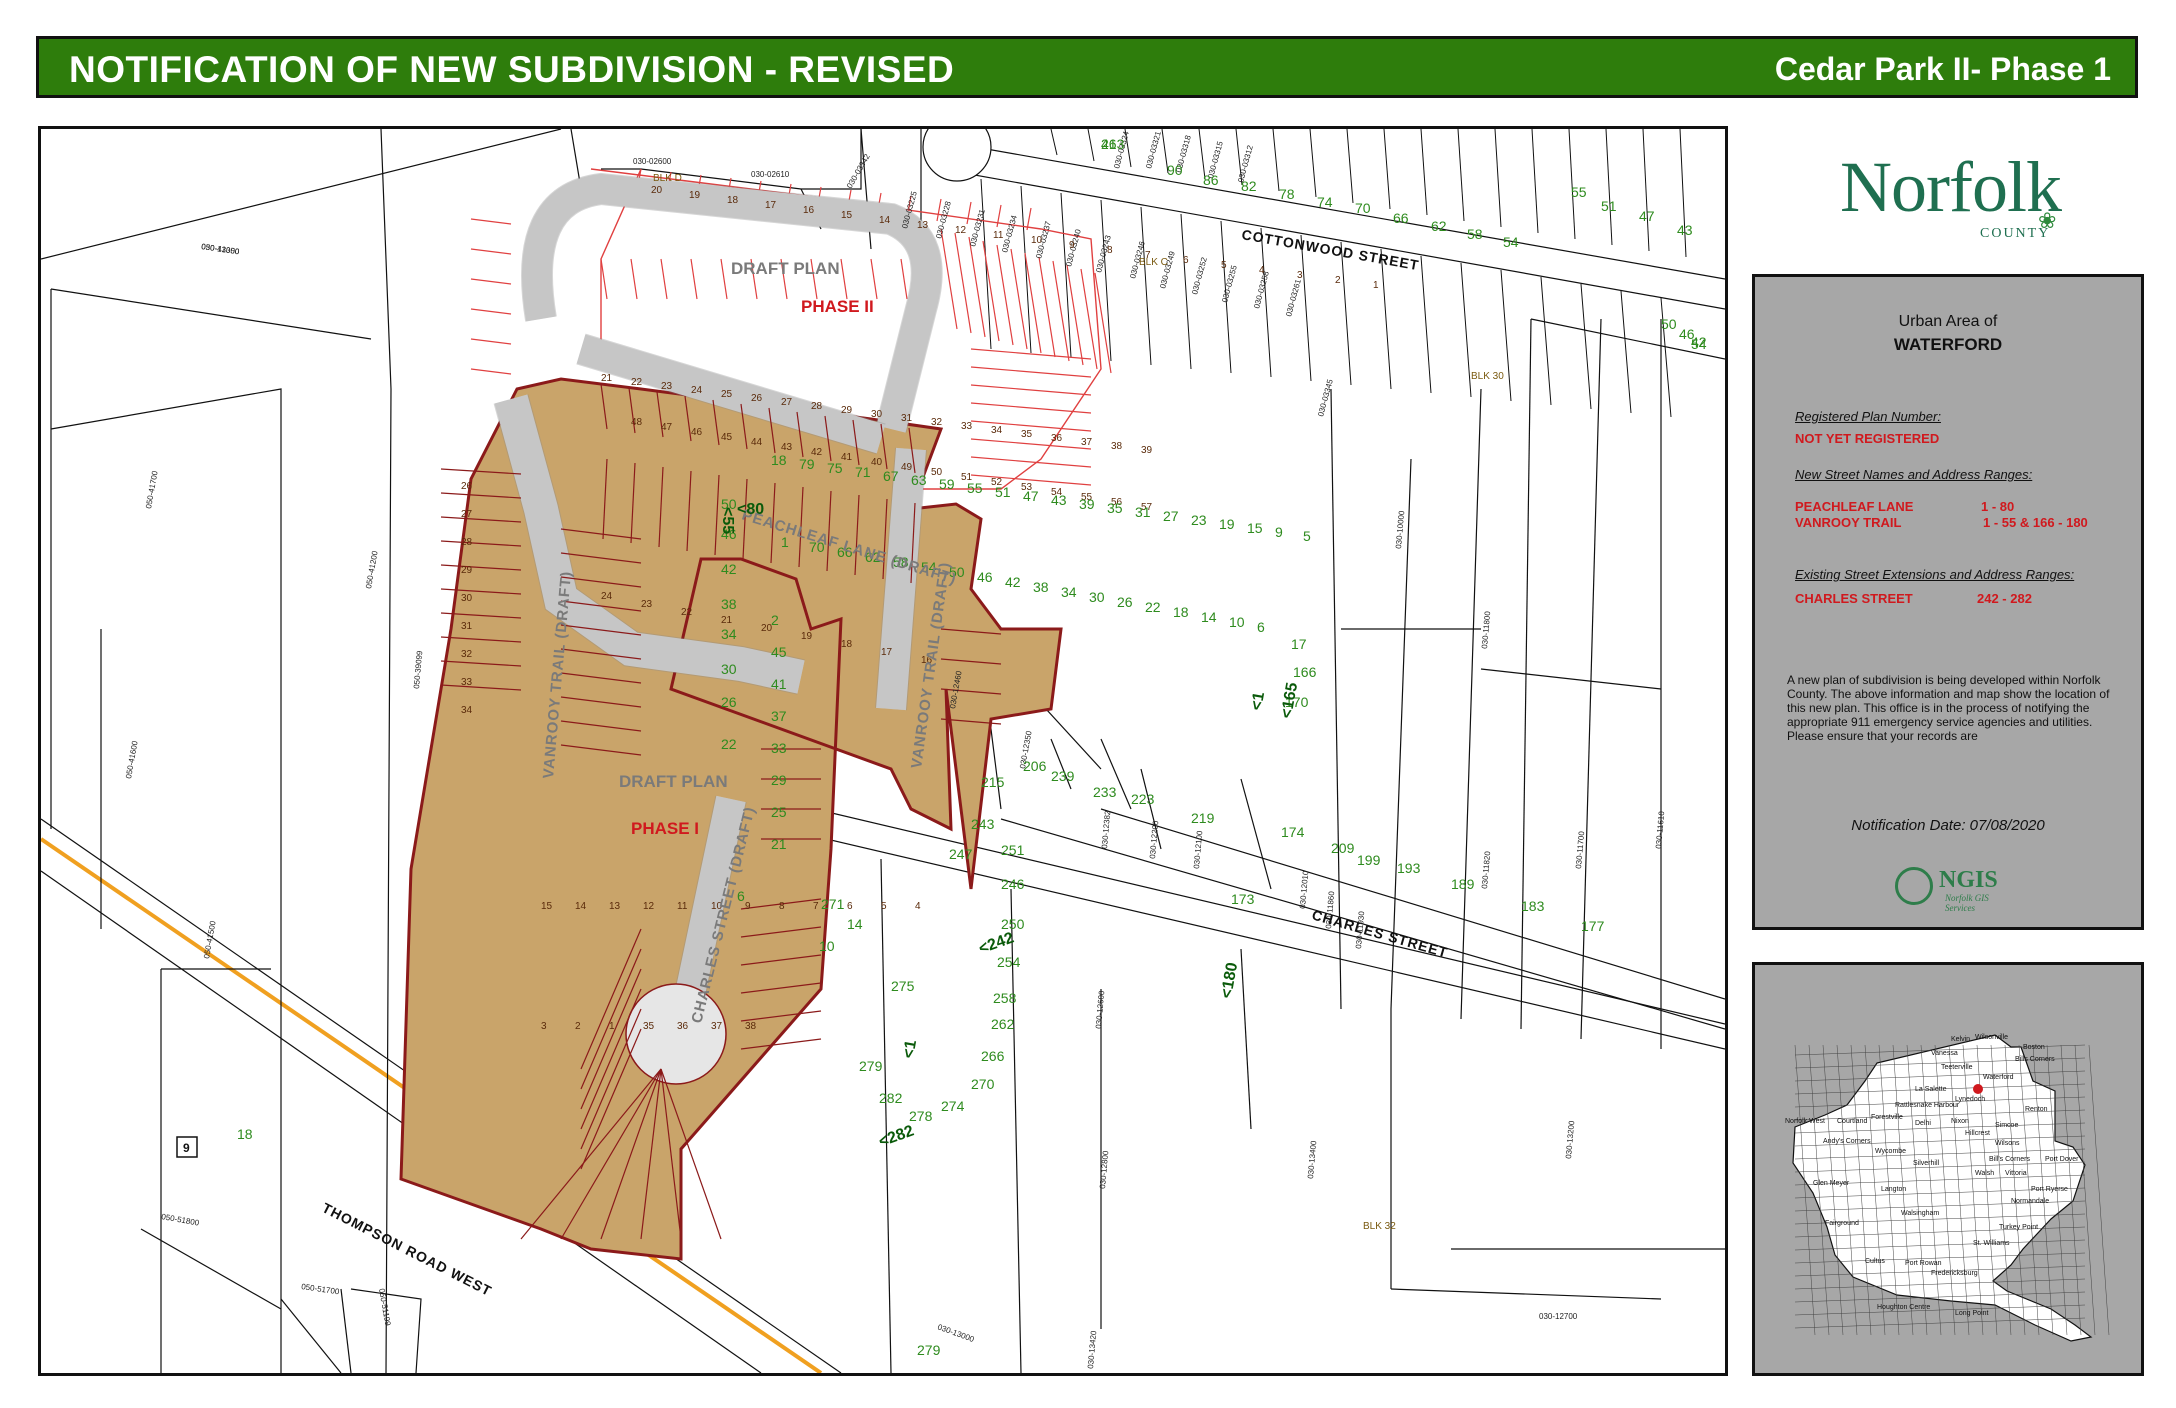 The image size is (2176, 1408). Describe the element at coordinates (1300, 275) in the screenshot. I see `lot-number: 3` at that location.